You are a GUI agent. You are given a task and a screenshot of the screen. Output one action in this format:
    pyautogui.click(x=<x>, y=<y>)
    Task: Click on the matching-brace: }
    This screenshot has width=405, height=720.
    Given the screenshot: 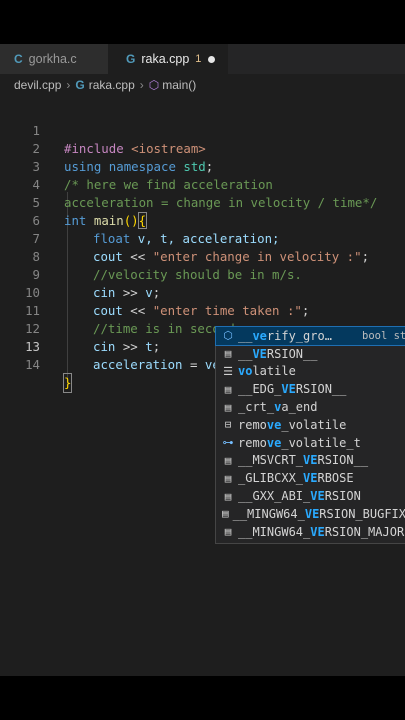 What is the action you would take?
    pyautogui.click(x=67, y=383)
    